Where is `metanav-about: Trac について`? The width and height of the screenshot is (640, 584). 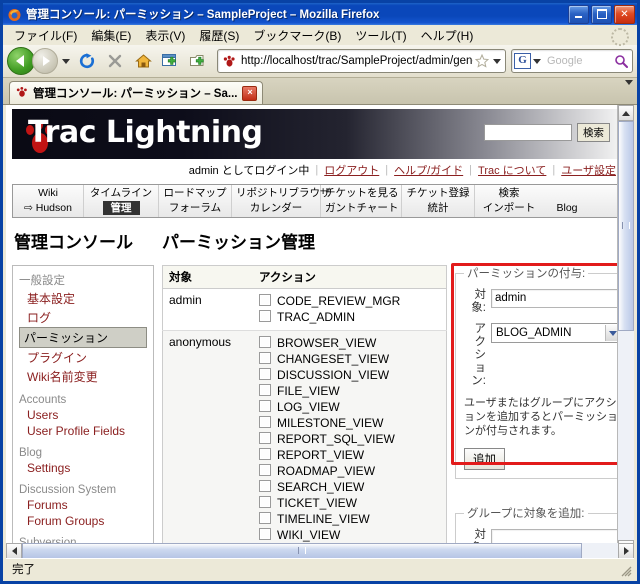 metanav-about: Trac について is located at coordinates (512, 170).